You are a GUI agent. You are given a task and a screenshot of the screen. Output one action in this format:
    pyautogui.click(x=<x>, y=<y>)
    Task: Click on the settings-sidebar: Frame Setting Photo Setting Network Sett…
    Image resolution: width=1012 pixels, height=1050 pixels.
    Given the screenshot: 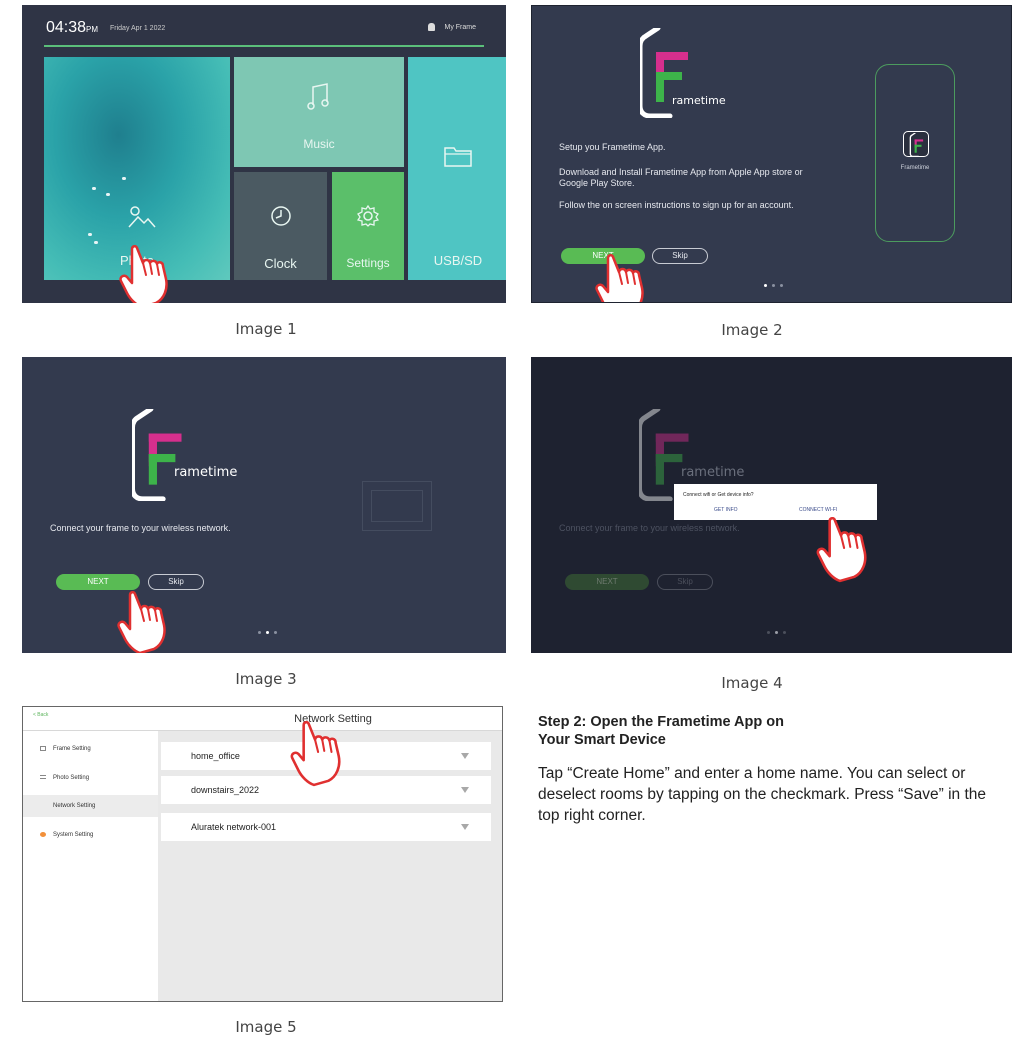 What is the action you would take?
    pyautogui.click(x=90, y=866)
    